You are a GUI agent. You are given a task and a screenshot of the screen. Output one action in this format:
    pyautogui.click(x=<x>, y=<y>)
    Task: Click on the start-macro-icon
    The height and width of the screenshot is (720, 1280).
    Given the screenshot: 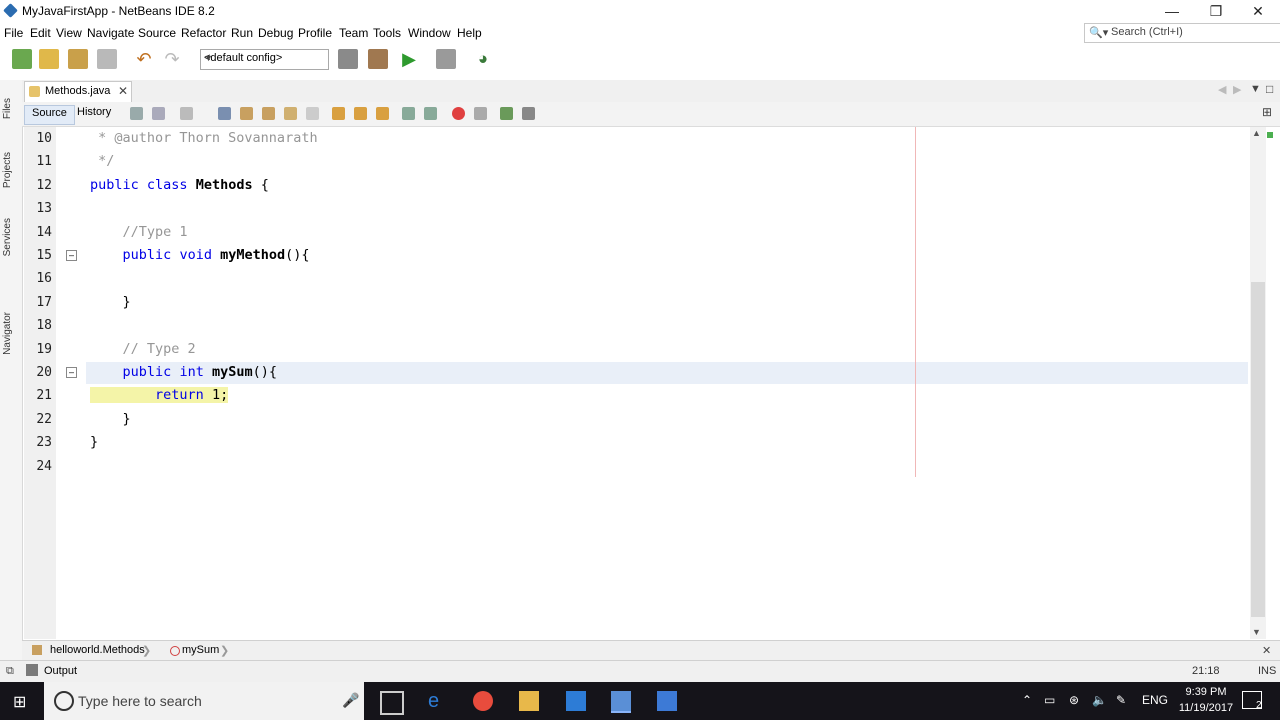 What is the action you would take?
    pyautogui.click(x=458, y=113)
    